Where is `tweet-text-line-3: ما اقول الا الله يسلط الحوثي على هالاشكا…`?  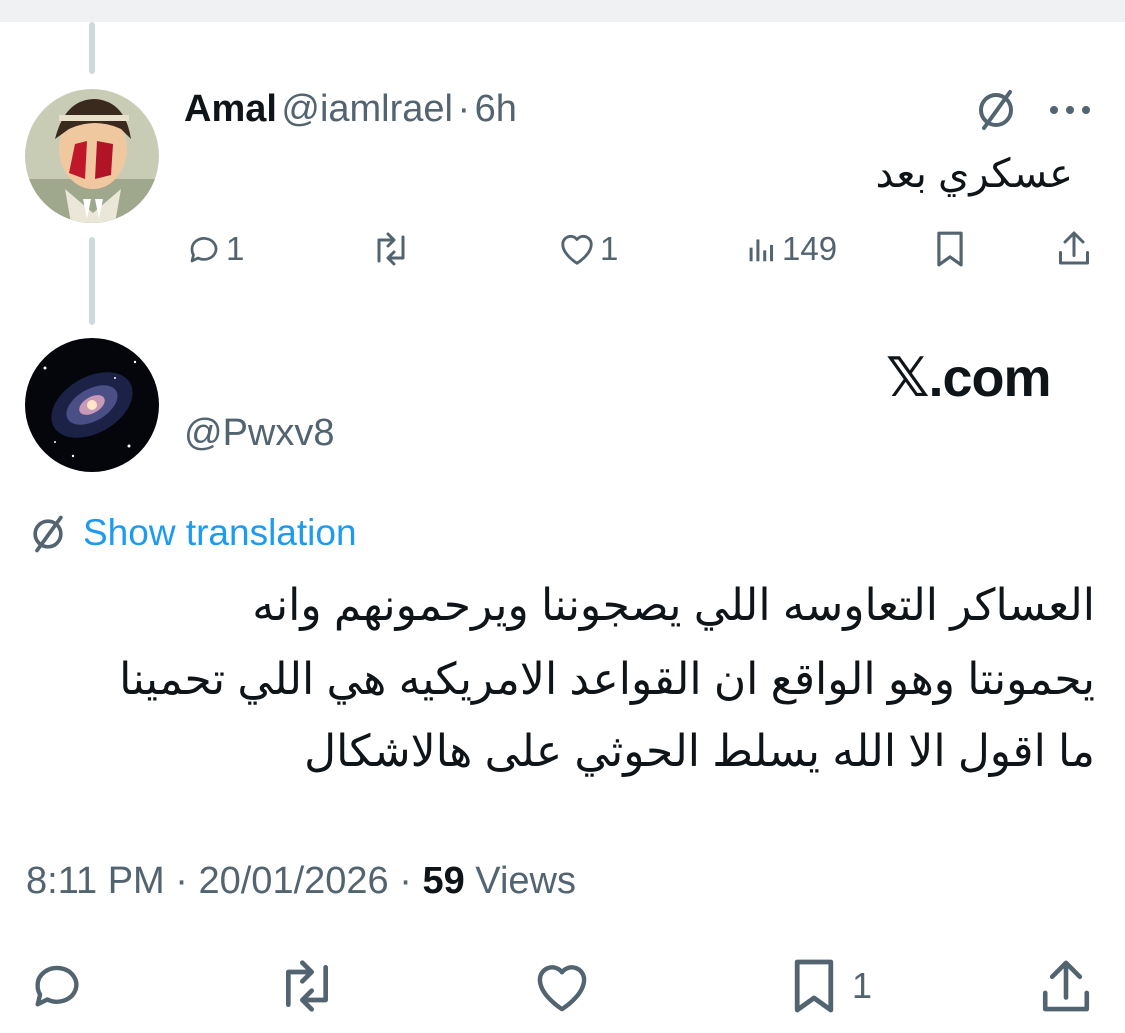 tweet-text-line-3: ما اقول الا الله يسلط الحوثي على هالاشكا… is located at coordinates (699, 751).